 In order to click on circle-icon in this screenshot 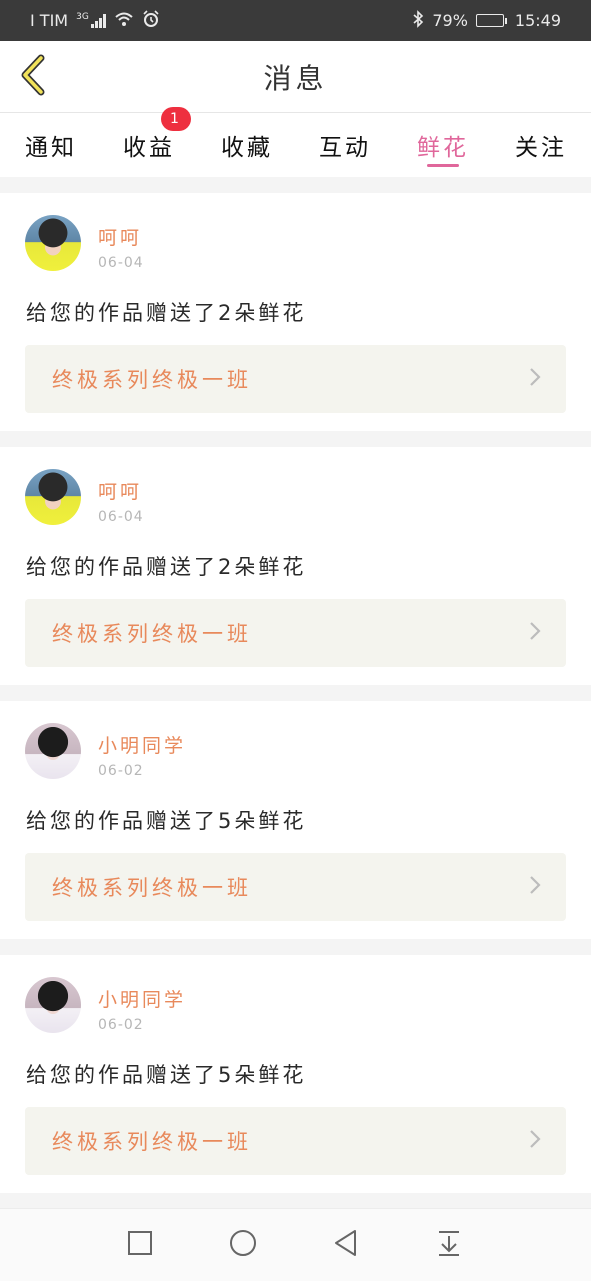, I will do `click(243, 1245)`.